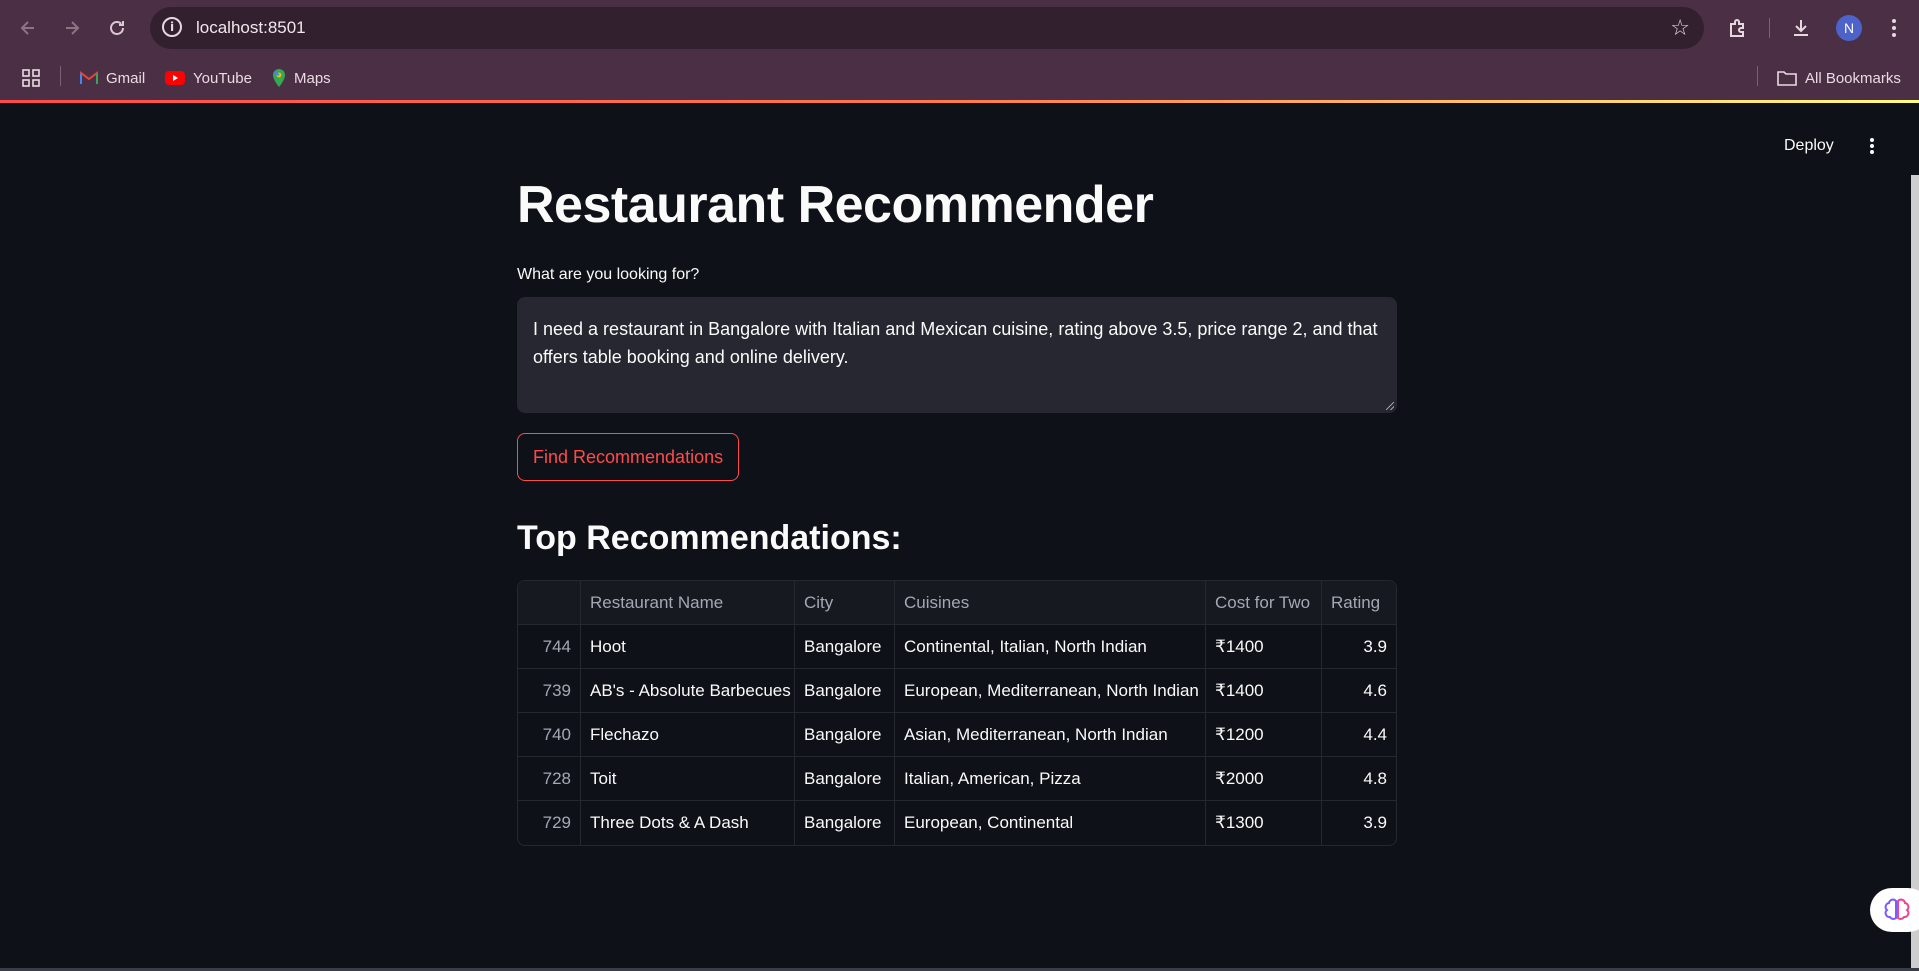  Describe the element at coordinates (688, 690) in the screenshot. I see `restaurant-name-cell: AB's - Absolute Barbecues` at that location.